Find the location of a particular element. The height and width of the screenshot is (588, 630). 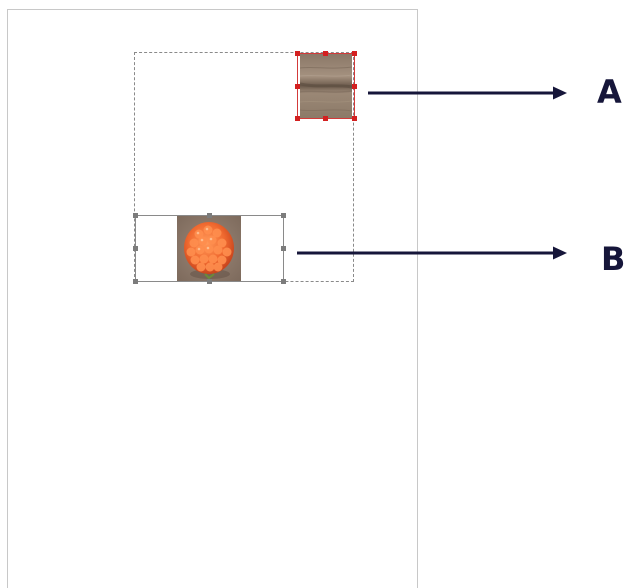

raspberry-image is located at coordinates (209, 248).